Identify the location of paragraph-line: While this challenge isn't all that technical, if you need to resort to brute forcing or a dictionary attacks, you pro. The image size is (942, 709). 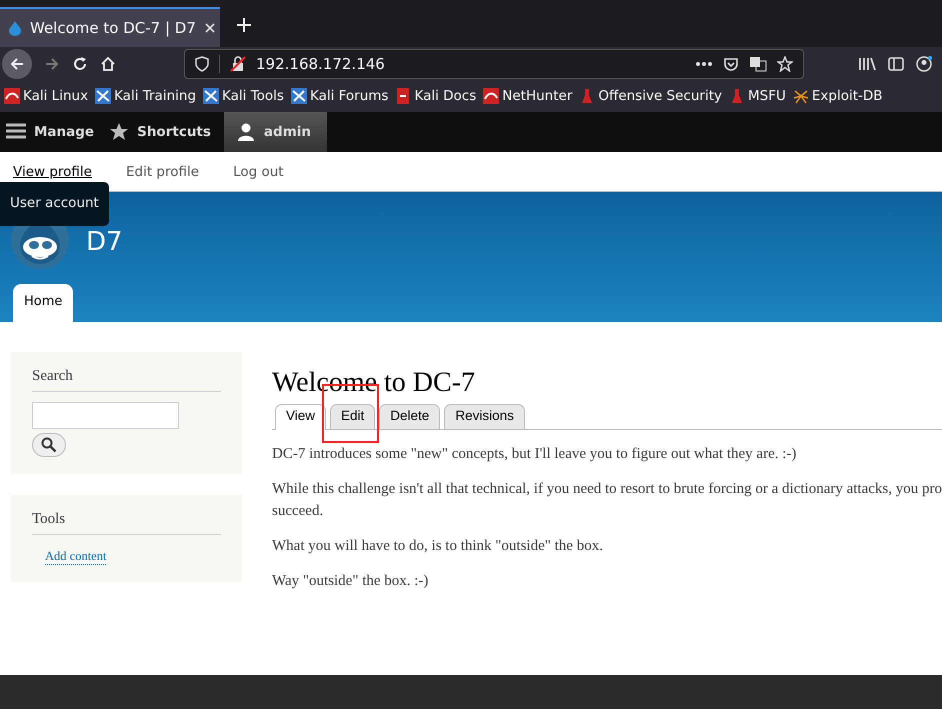
(607, 489).